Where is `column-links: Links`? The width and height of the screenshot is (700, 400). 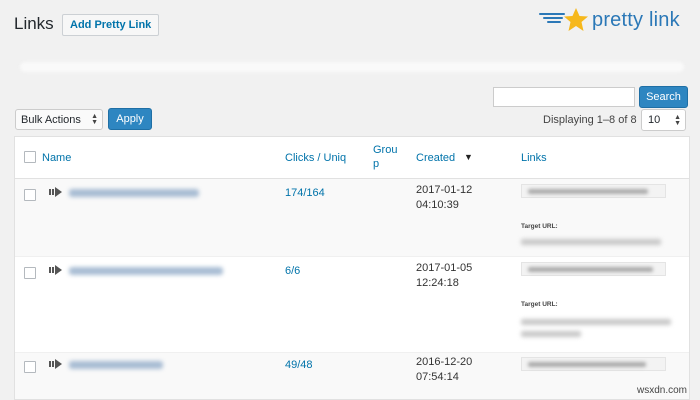 column-links: Links is located at coordinates (534, 158).